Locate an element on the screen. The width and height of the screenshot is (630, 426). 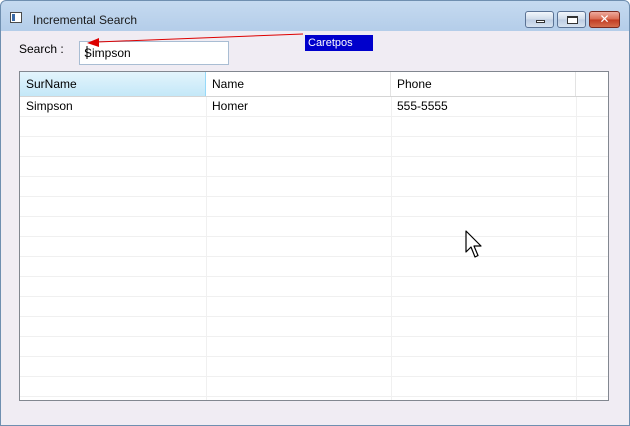
column-header-name: Name is located at coordinates (298, 84).